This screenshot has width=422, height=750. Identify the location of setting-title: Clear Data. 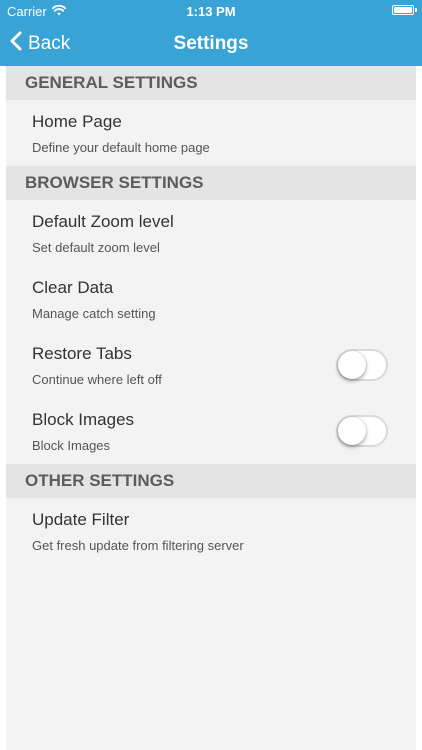
(73, 287).